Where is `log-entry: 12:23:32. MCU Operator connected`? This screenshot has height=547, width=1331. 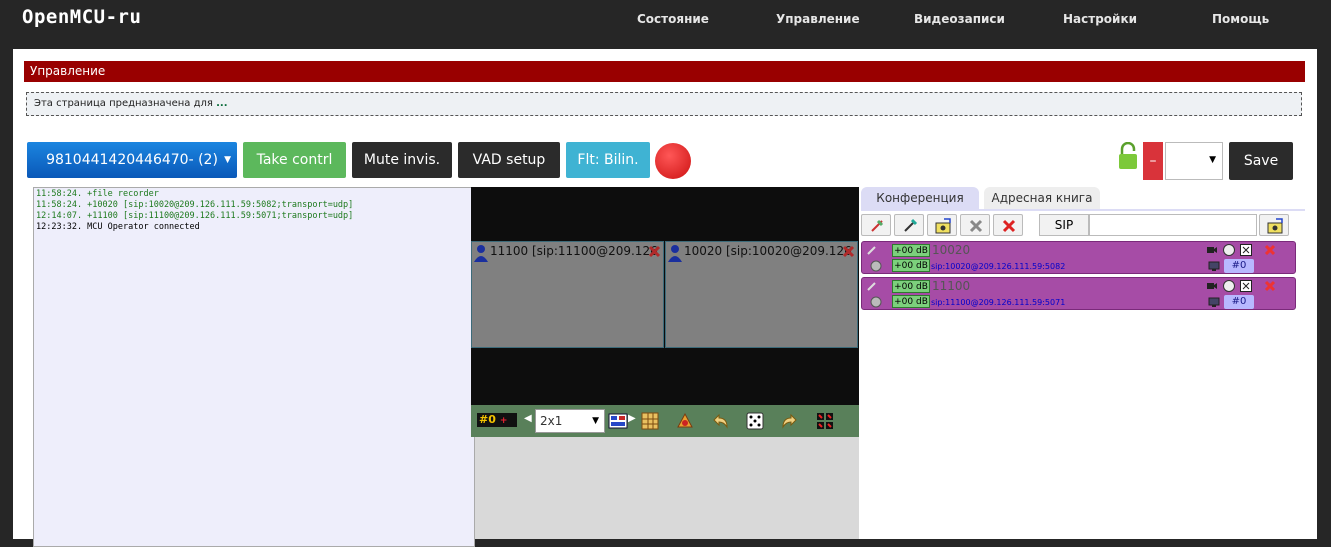
log-entry: 12:23:32. MCU Operator connected is located at coordinates (118, 227).